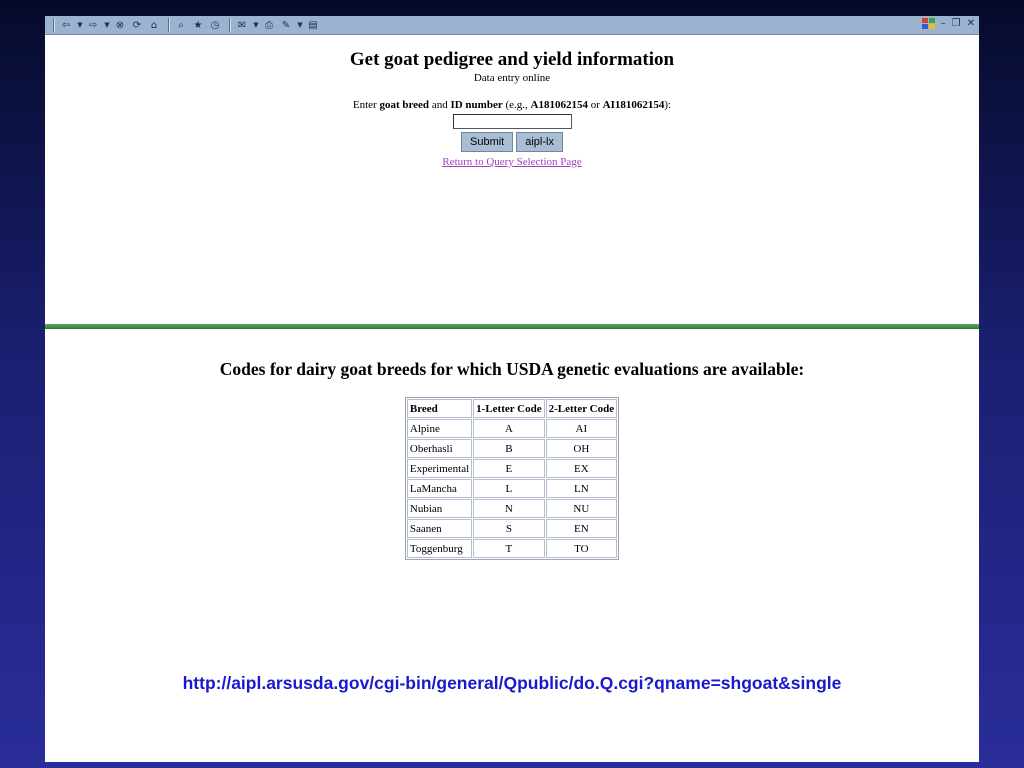 This screenshot has width=1024, height=768. Describe the element at coordinates (581, 488) in the screenshot. I see `two-letter-cell: LN` at that location.